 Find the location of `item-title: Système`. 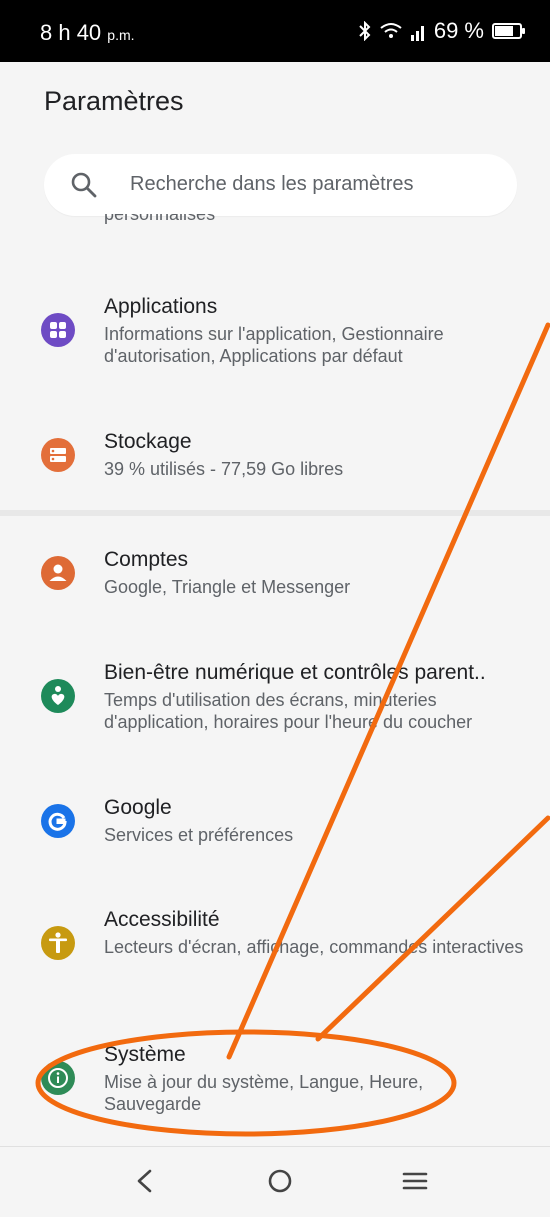

item-title: Système is located at coordinates (145, 1054).